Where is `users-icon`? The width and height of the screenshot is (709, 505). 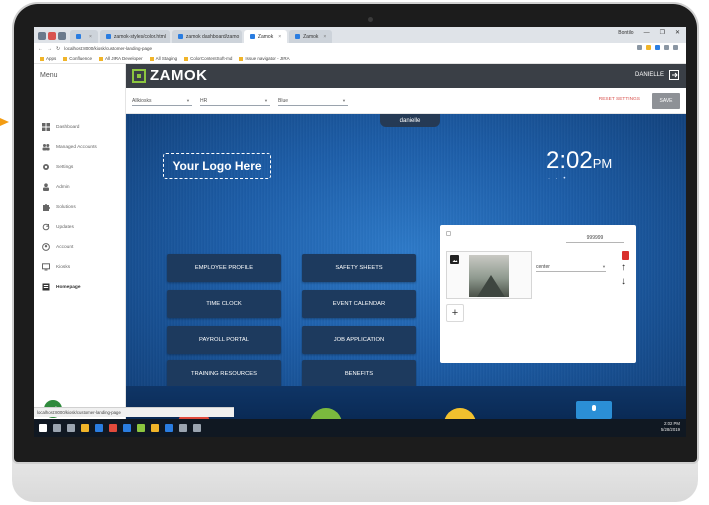
users-icon is located at coordinates (46, 147).